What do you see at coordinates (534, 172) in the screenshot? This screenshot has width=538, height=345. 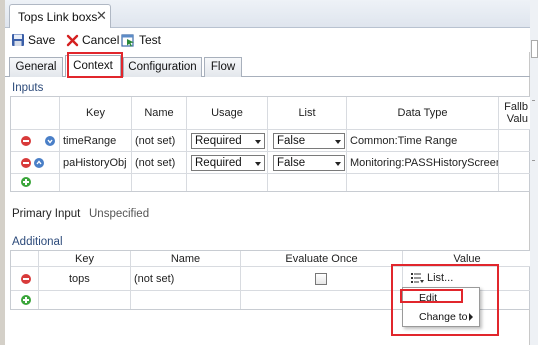 I see `right-side-panel` at bounding box center [534, 172].